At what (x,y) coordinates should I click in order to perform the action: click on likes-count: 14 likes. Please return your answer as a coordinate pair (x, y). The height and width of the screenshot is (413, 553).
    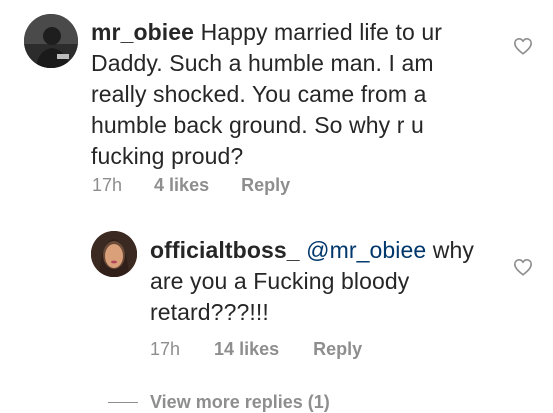
    Looking at the image, I should click on (246, 349).